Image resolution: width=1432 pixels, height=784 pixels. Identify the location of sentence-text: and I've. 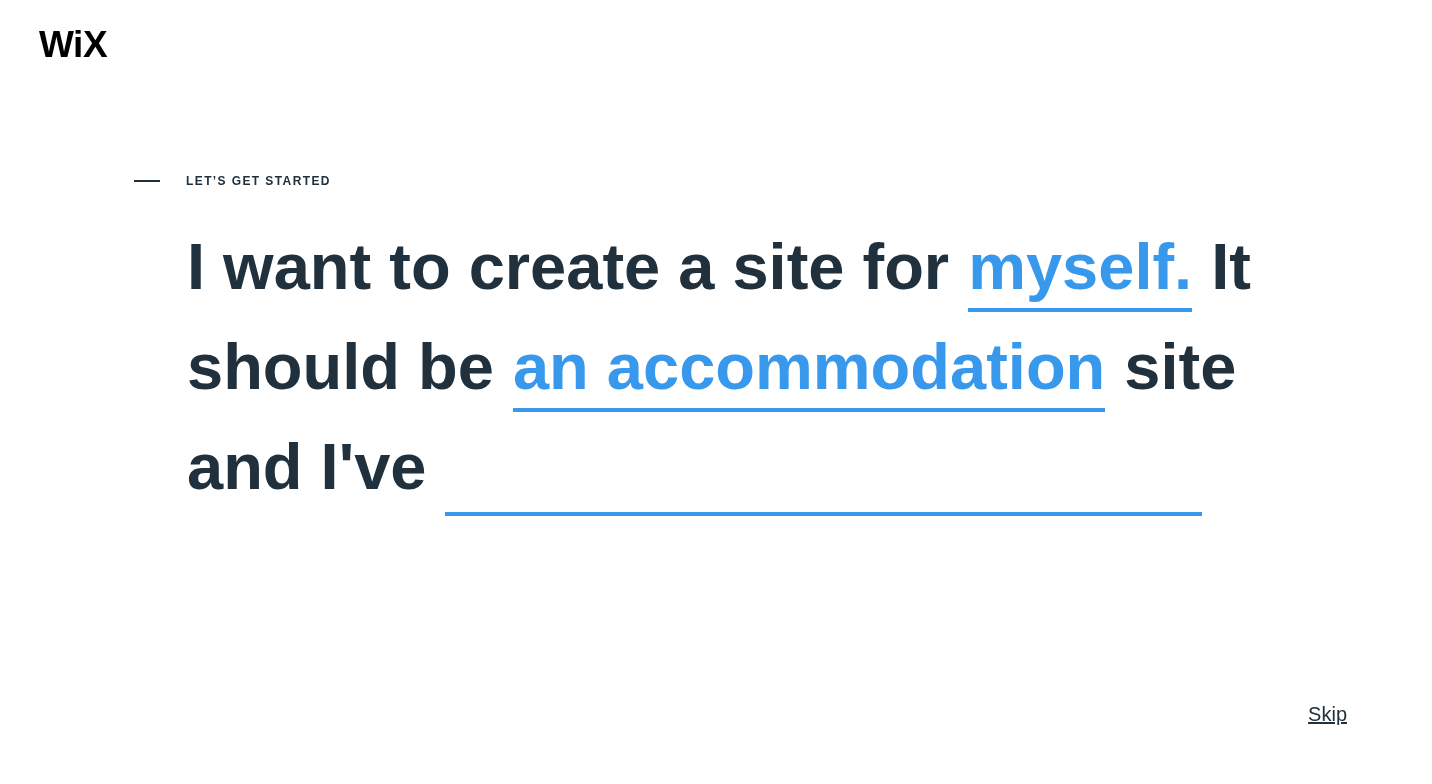
(307, 467).